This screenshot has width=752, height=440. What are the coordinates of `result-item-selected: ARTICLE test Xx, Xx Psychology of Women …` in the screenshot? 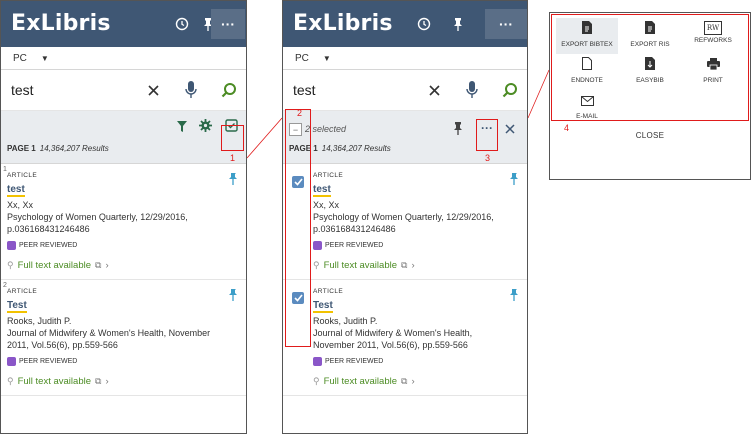 It's located at (405, 222).